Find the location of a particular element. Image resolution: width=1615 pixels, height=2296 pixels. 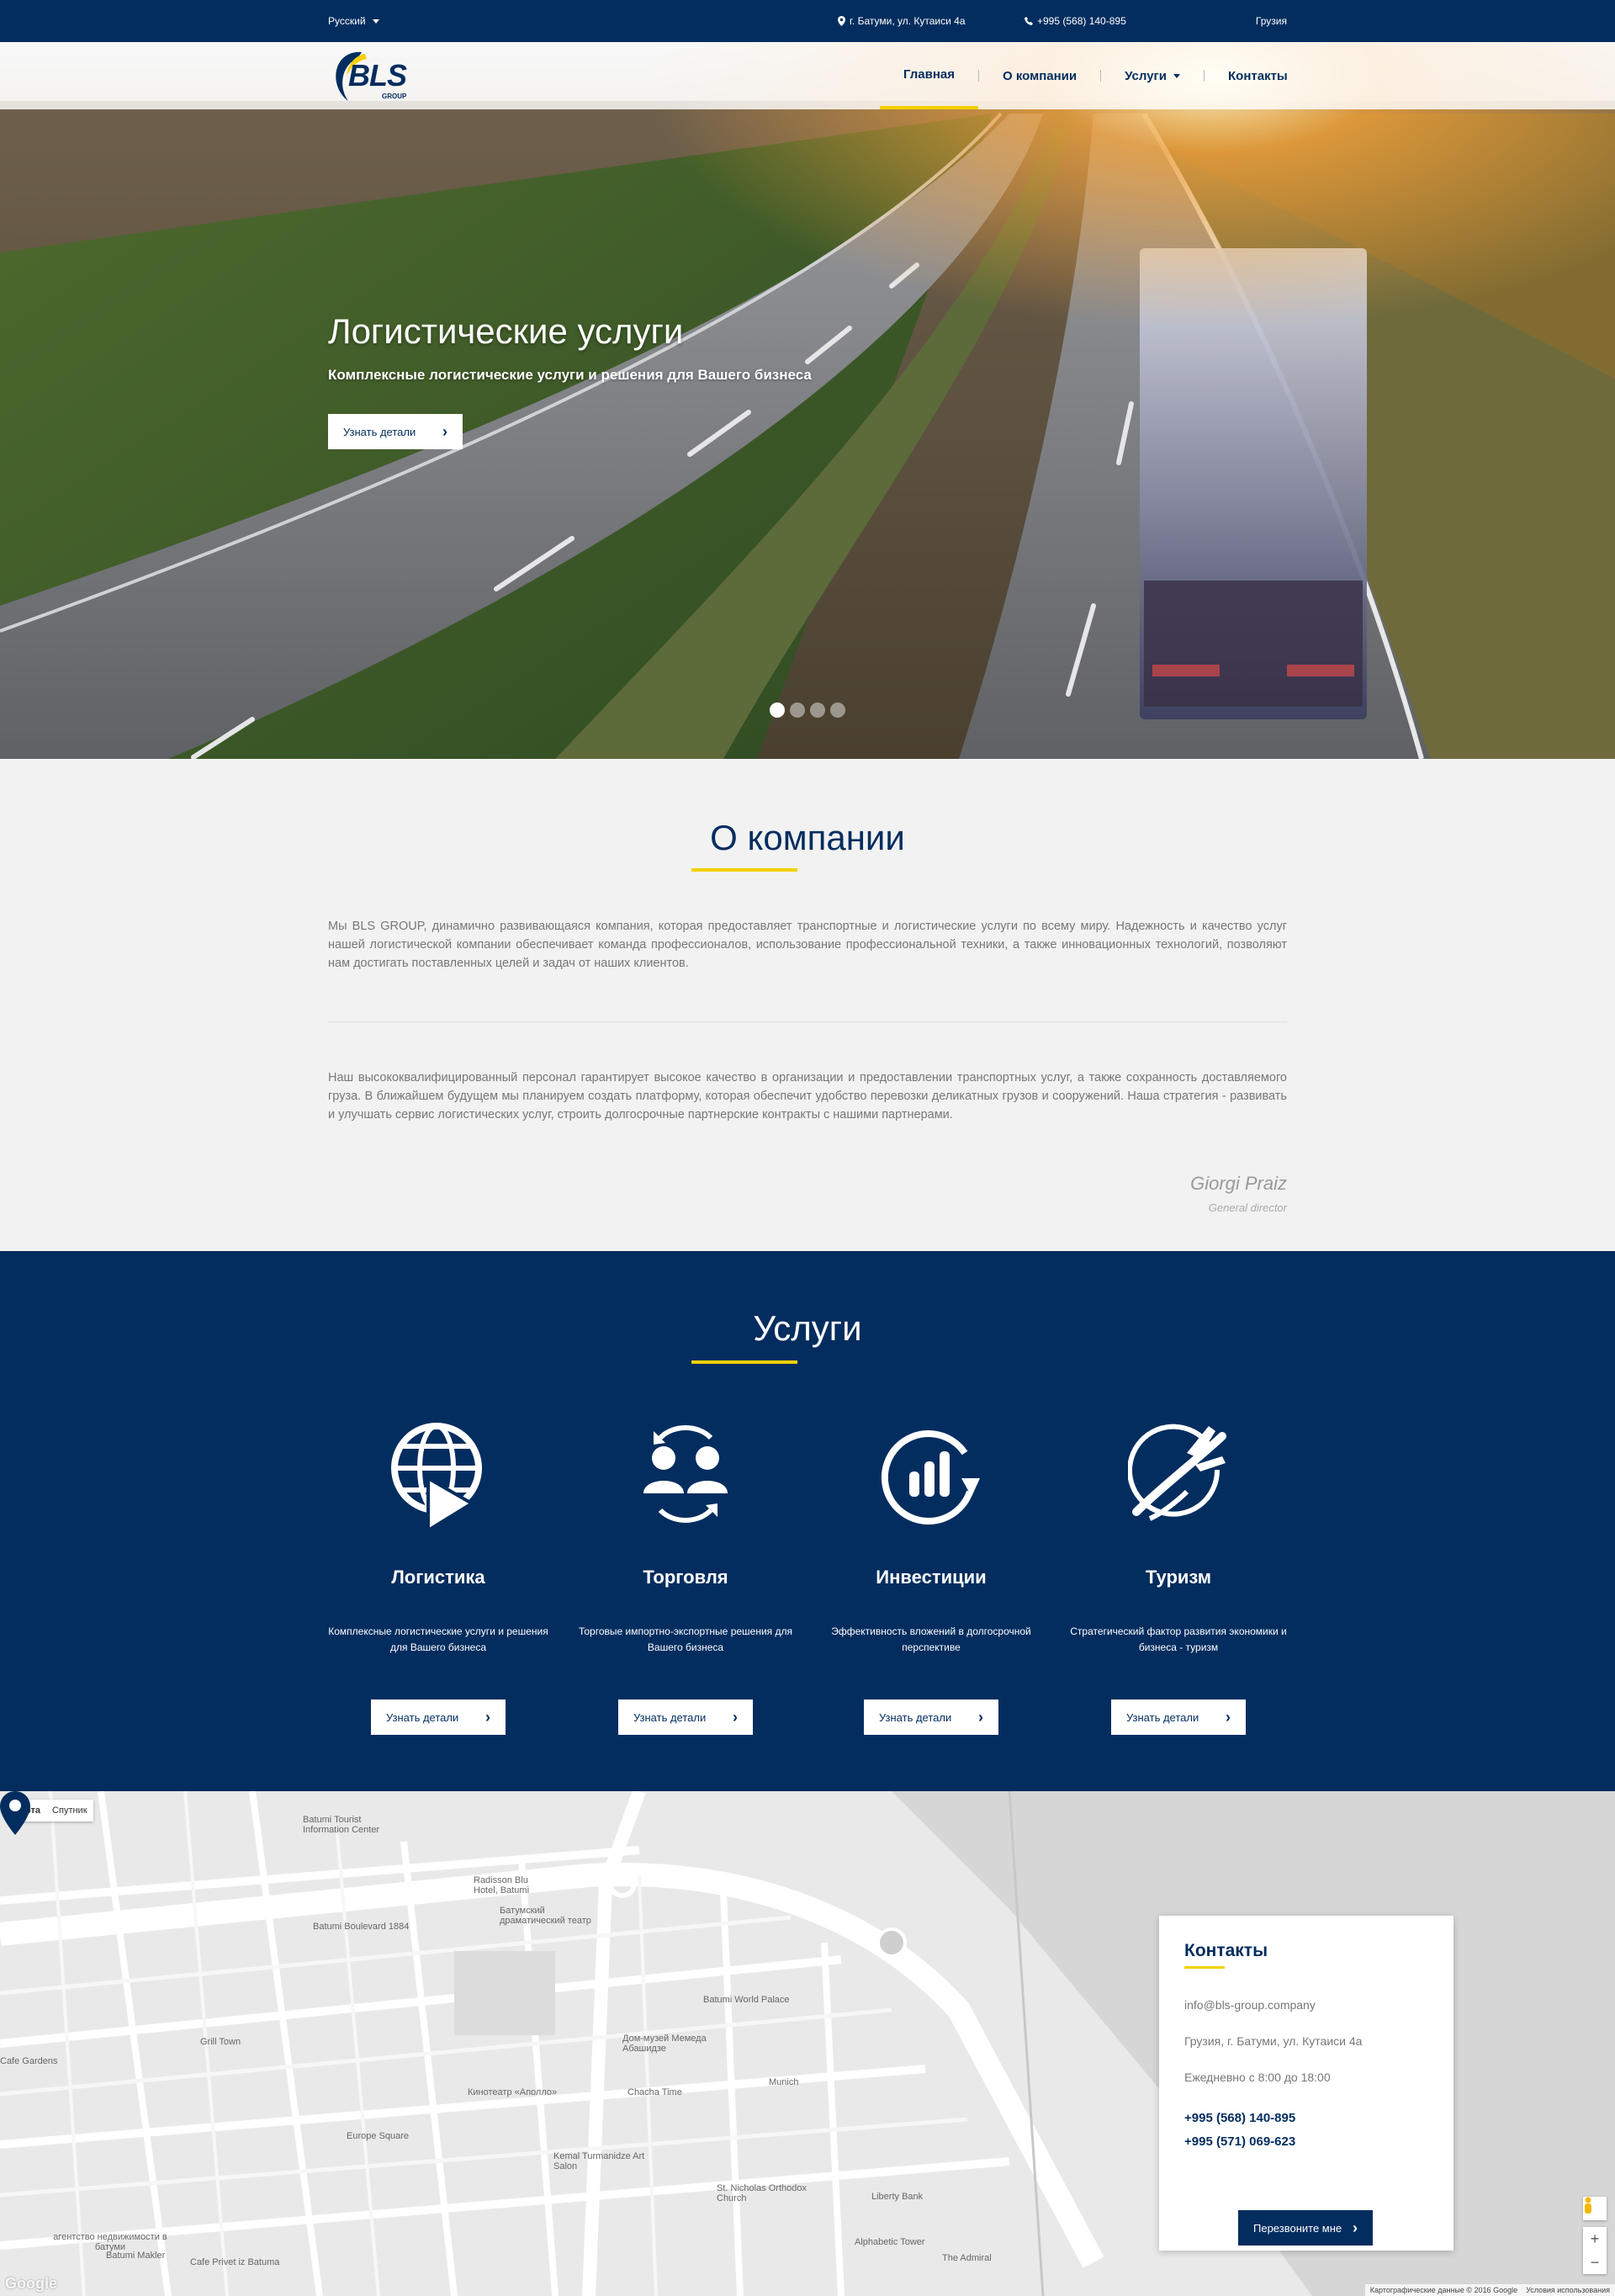

nav-label-contacts: Контакты is located at coordinates (1258, 76).